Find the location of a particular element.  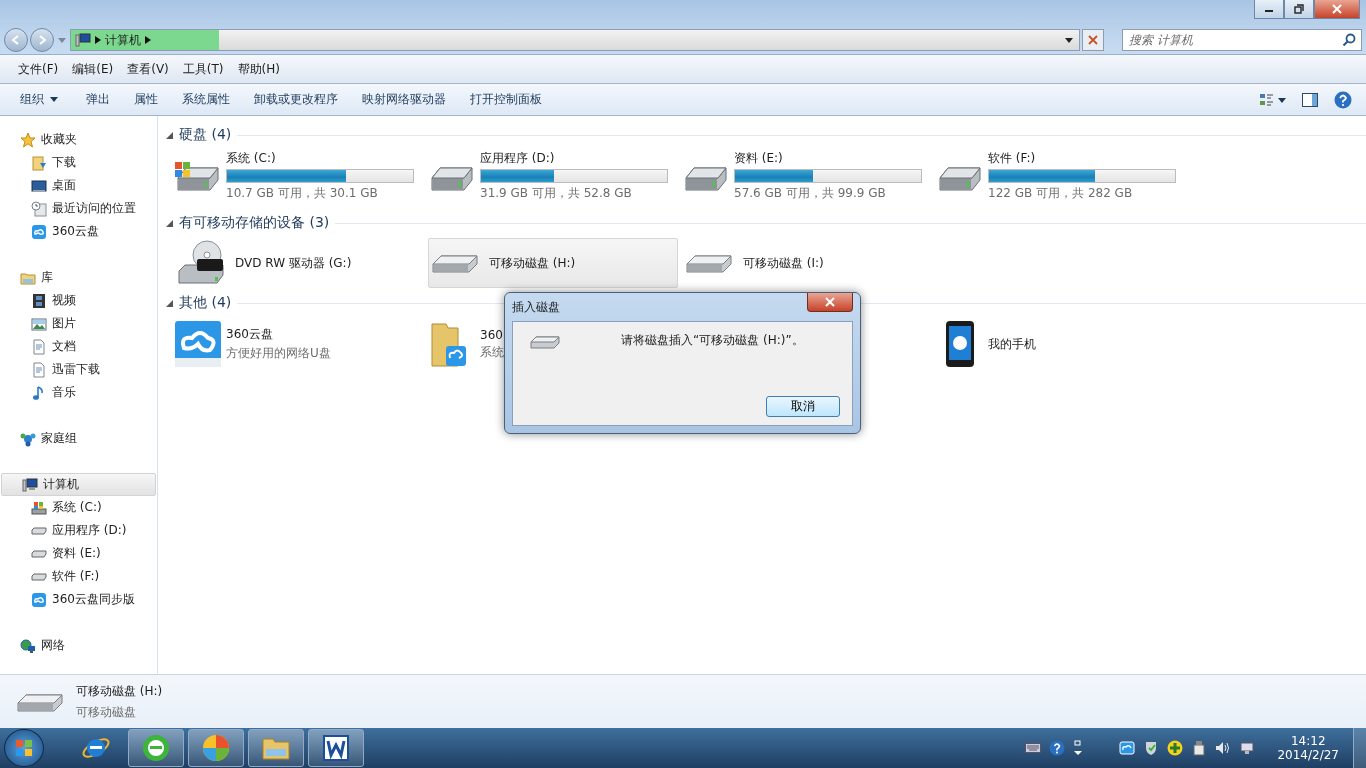

forward-button is located at coordinates (42, 40).